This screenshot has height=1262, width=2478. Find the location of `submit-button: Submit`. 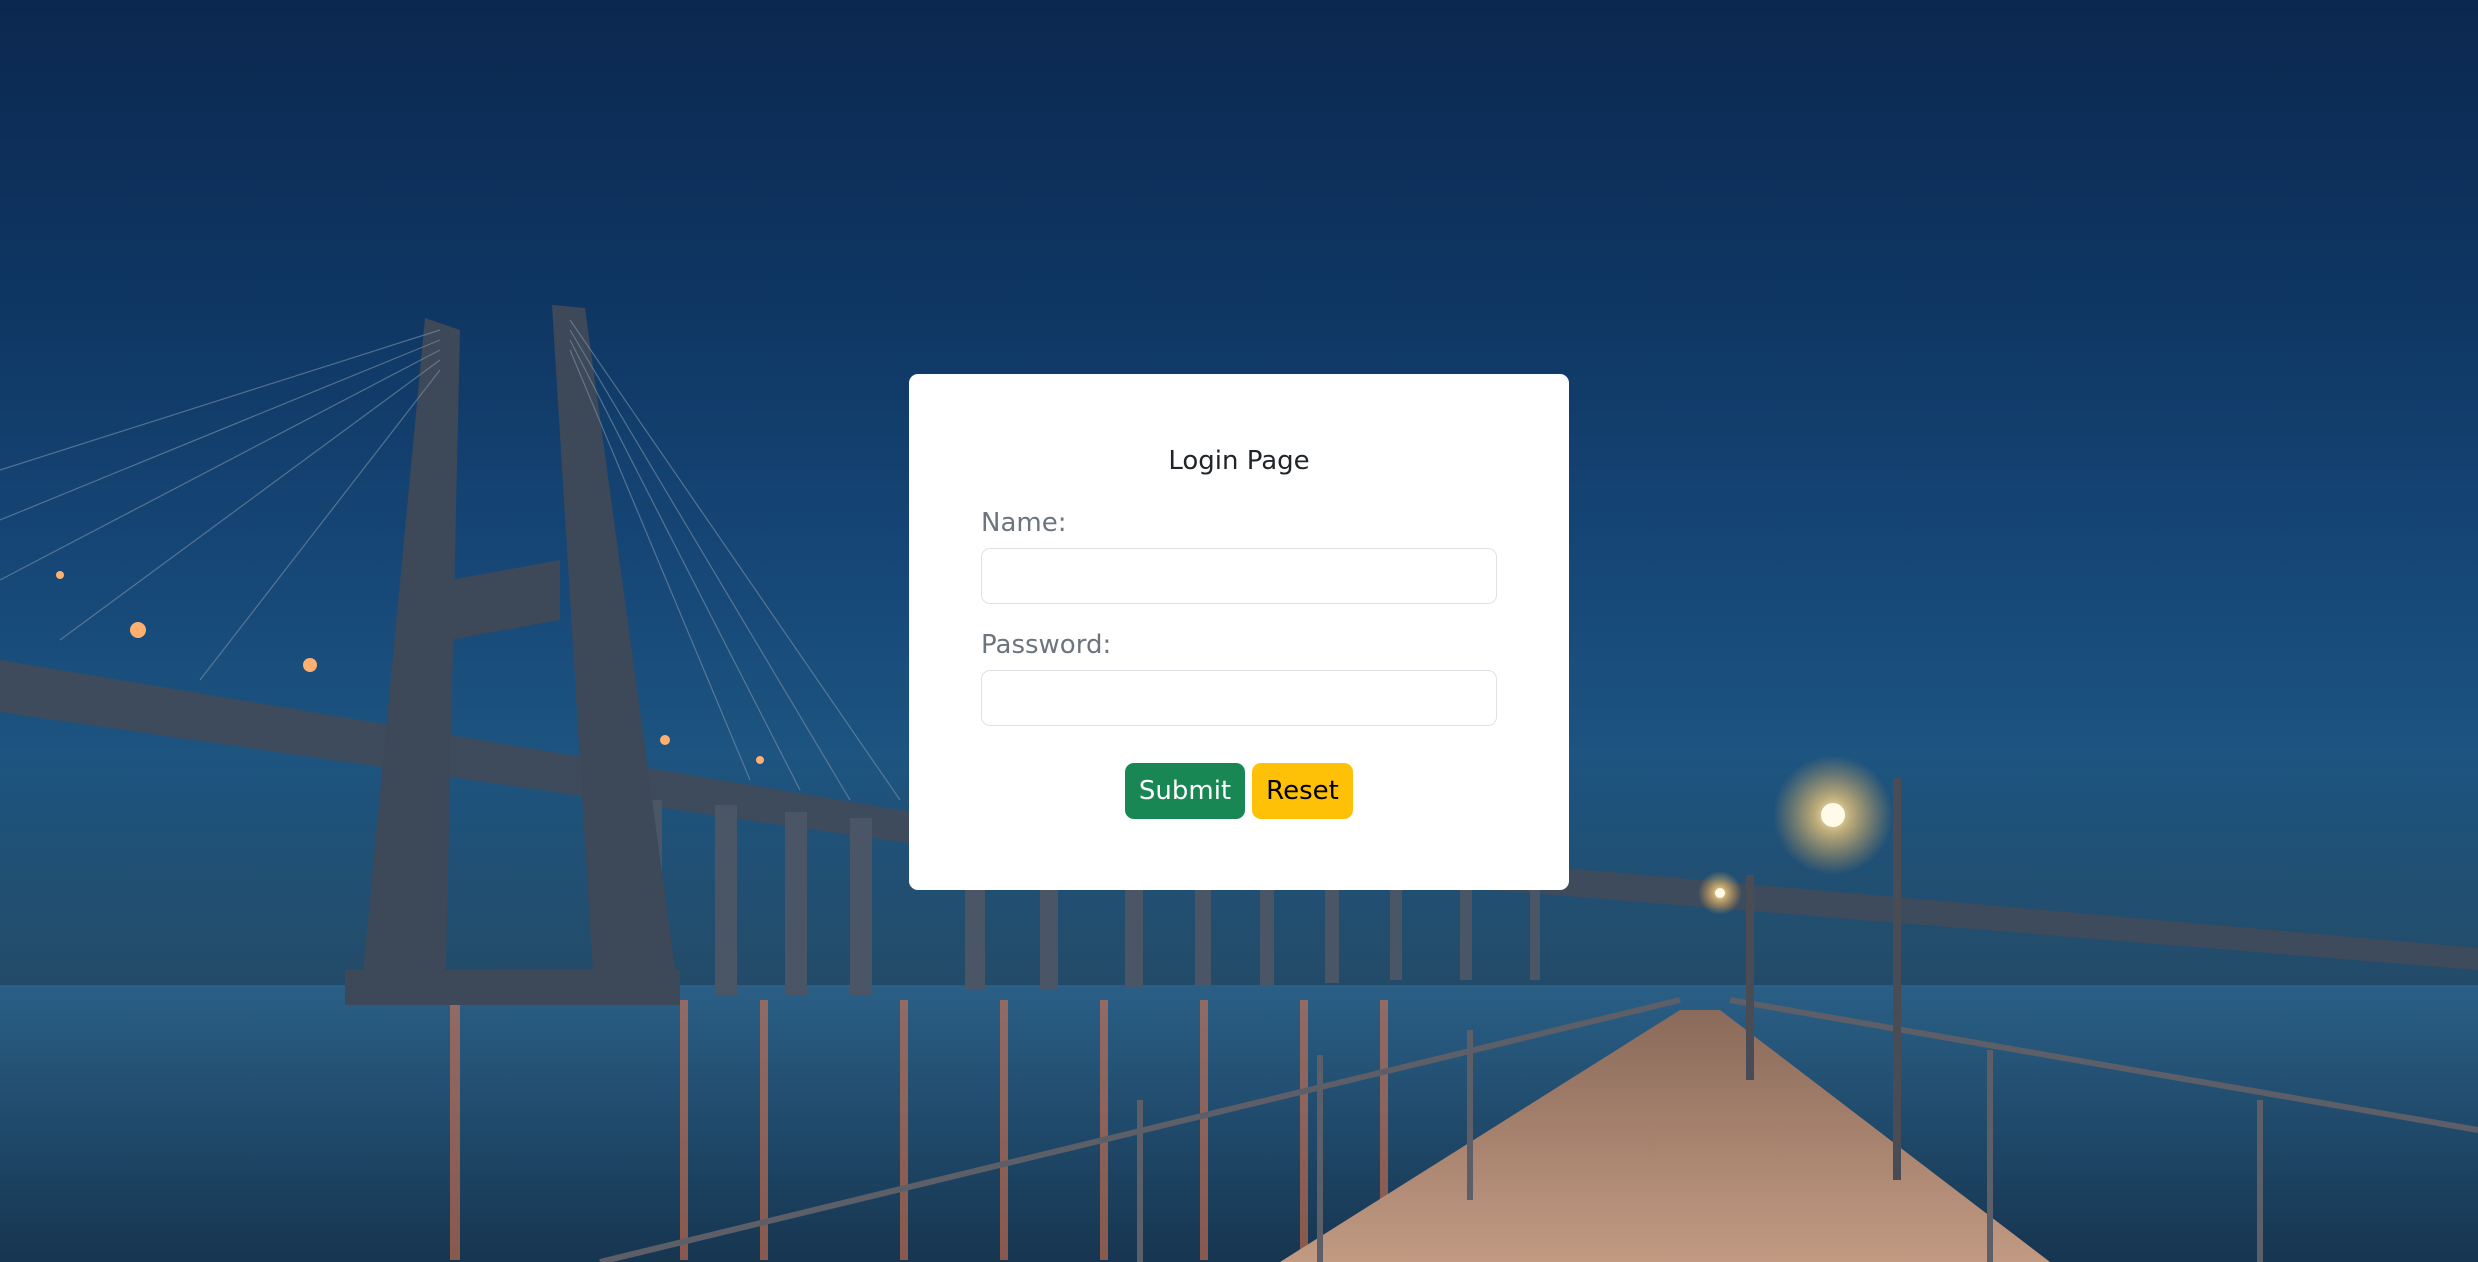

submit-button: Submit is located at coordinates (1185, 791).